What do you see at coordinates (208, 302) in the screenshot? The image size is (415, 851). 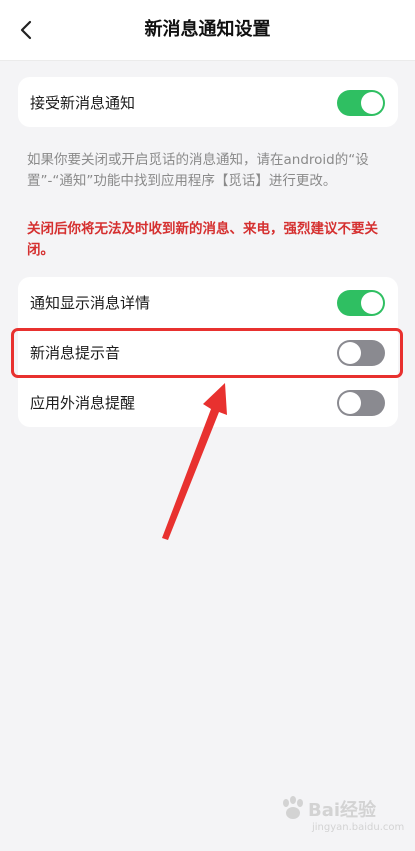 I see `setting-row-show-details: 通知显示消息详情` at bounding box center [208, 302].